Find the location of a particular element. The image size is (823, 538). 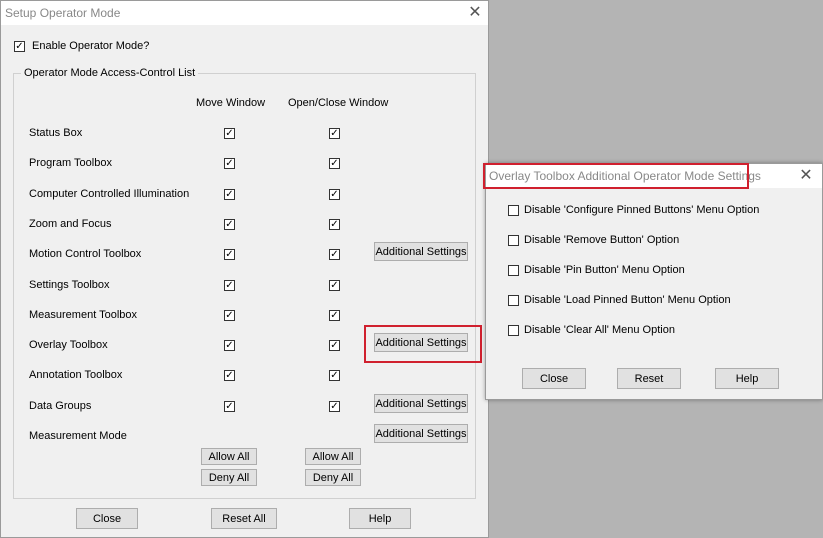

row-label: Settings Toolbox is located at coordinates (69, 285).